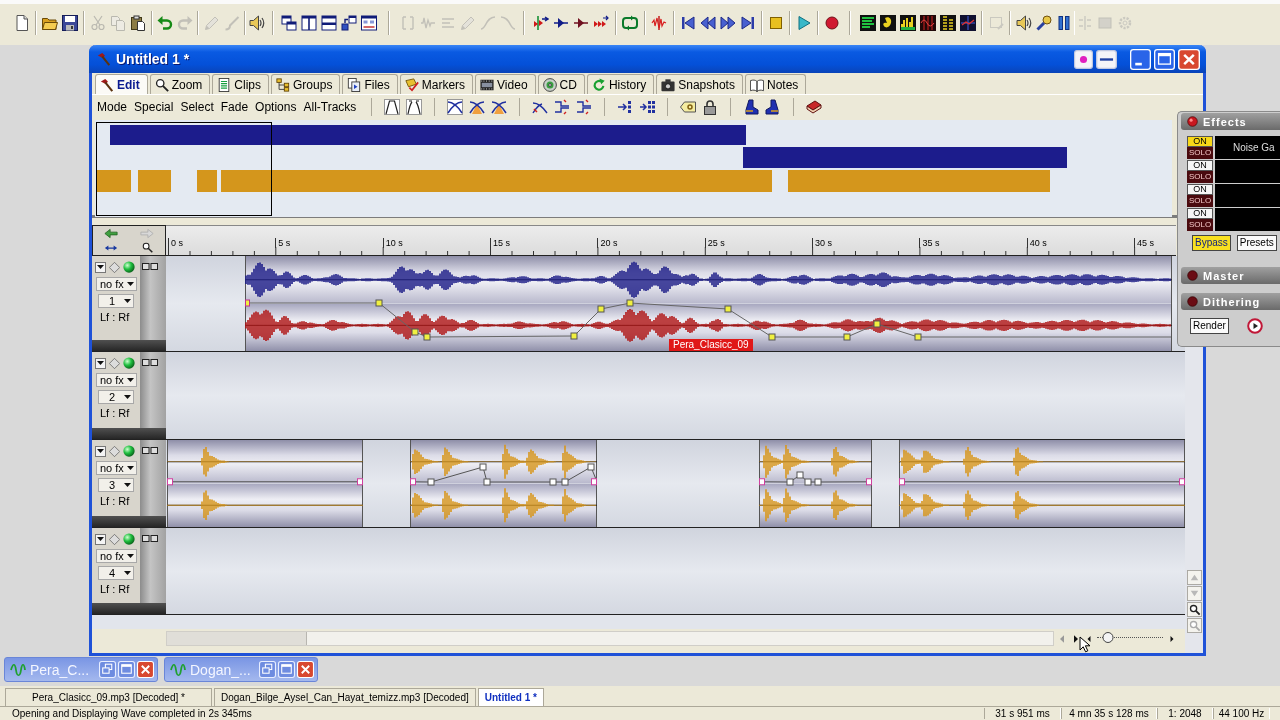  Describe the element at coordinates (510, 697) in the screenshot. I see `document-tab: Untitled 1 *` at that location.